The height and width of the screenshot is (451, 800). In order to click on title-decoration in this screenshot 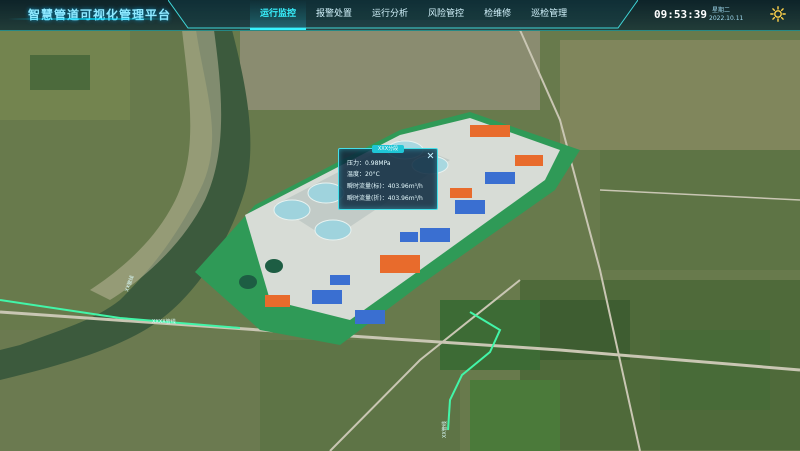, I will do `click(90, 19)`.